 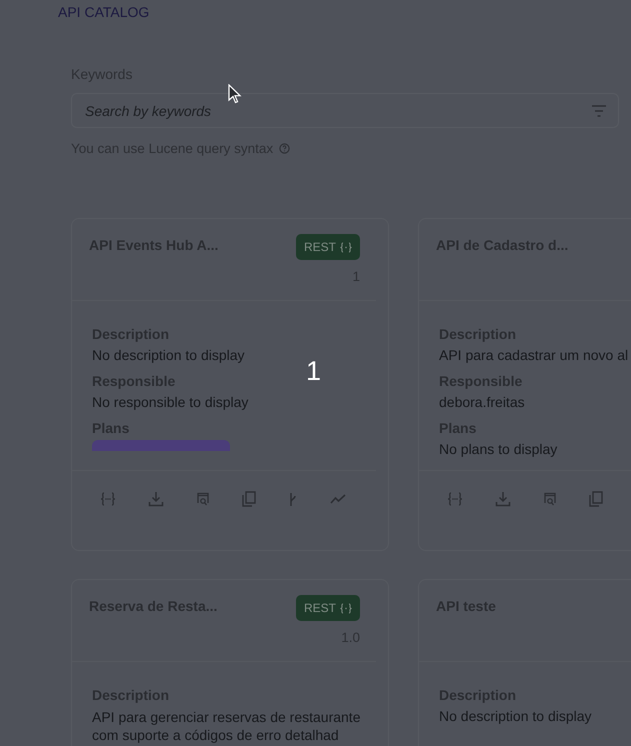 I want to click on section-text: API para gerenciar reservas de restaurante com suporte a códigos de erro detalhad, so click(x=227, y=726).